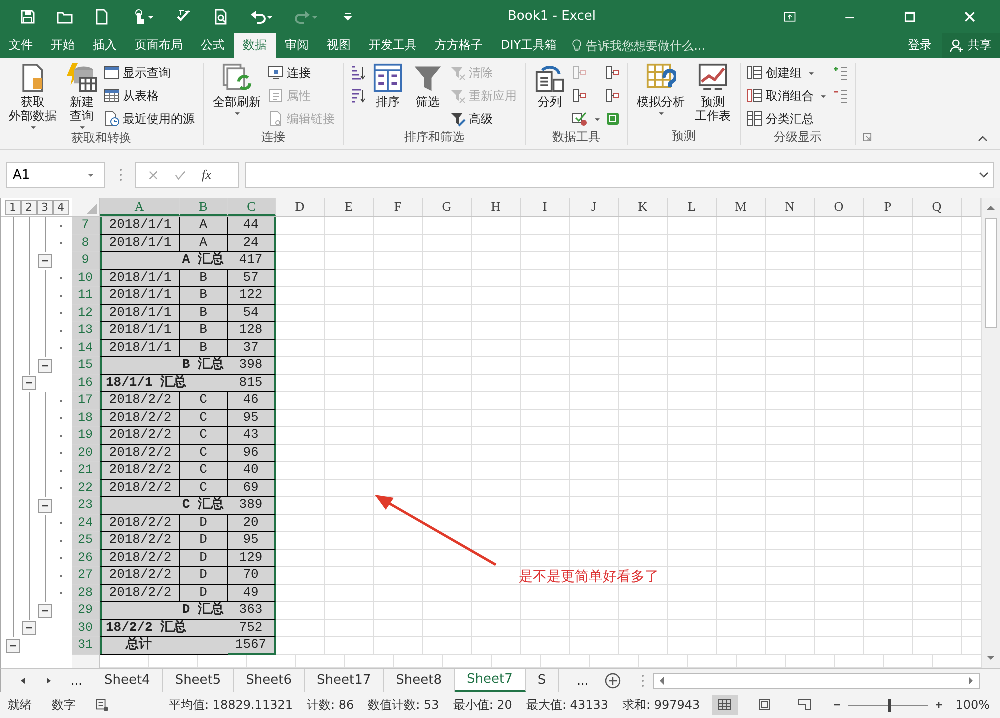 The height and width of the screenshot is (718, 1000). I want to click on ribbon-tab: 数据, so click(255, 45).